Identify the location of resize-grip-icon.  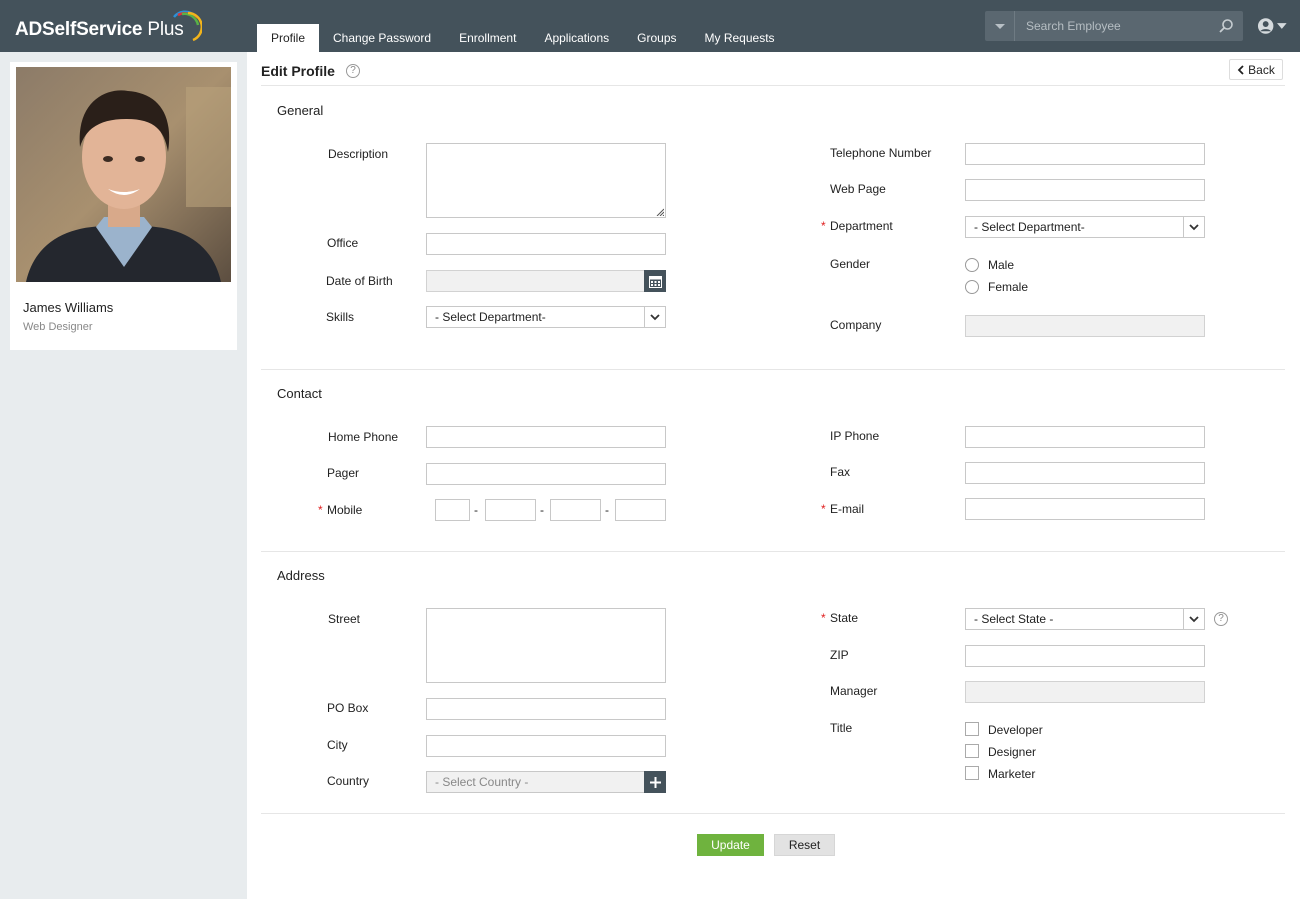
(660, 212).